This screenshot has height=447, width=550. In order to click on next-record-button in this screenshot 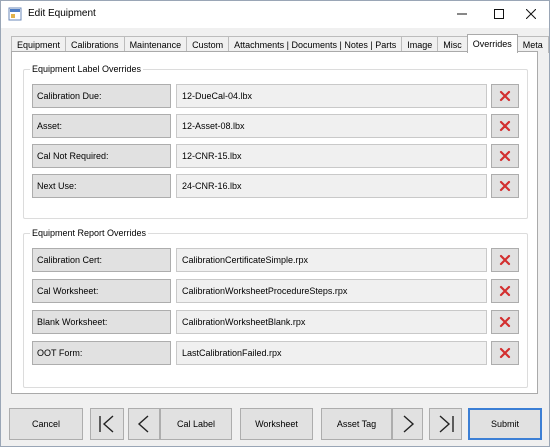, I will do `click(407, 424)`.